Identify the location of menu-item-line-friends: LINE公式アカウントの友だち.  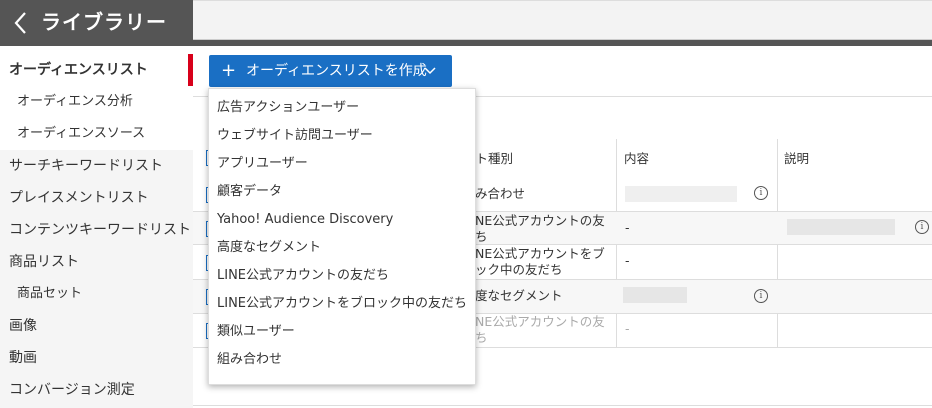
(303, 276).